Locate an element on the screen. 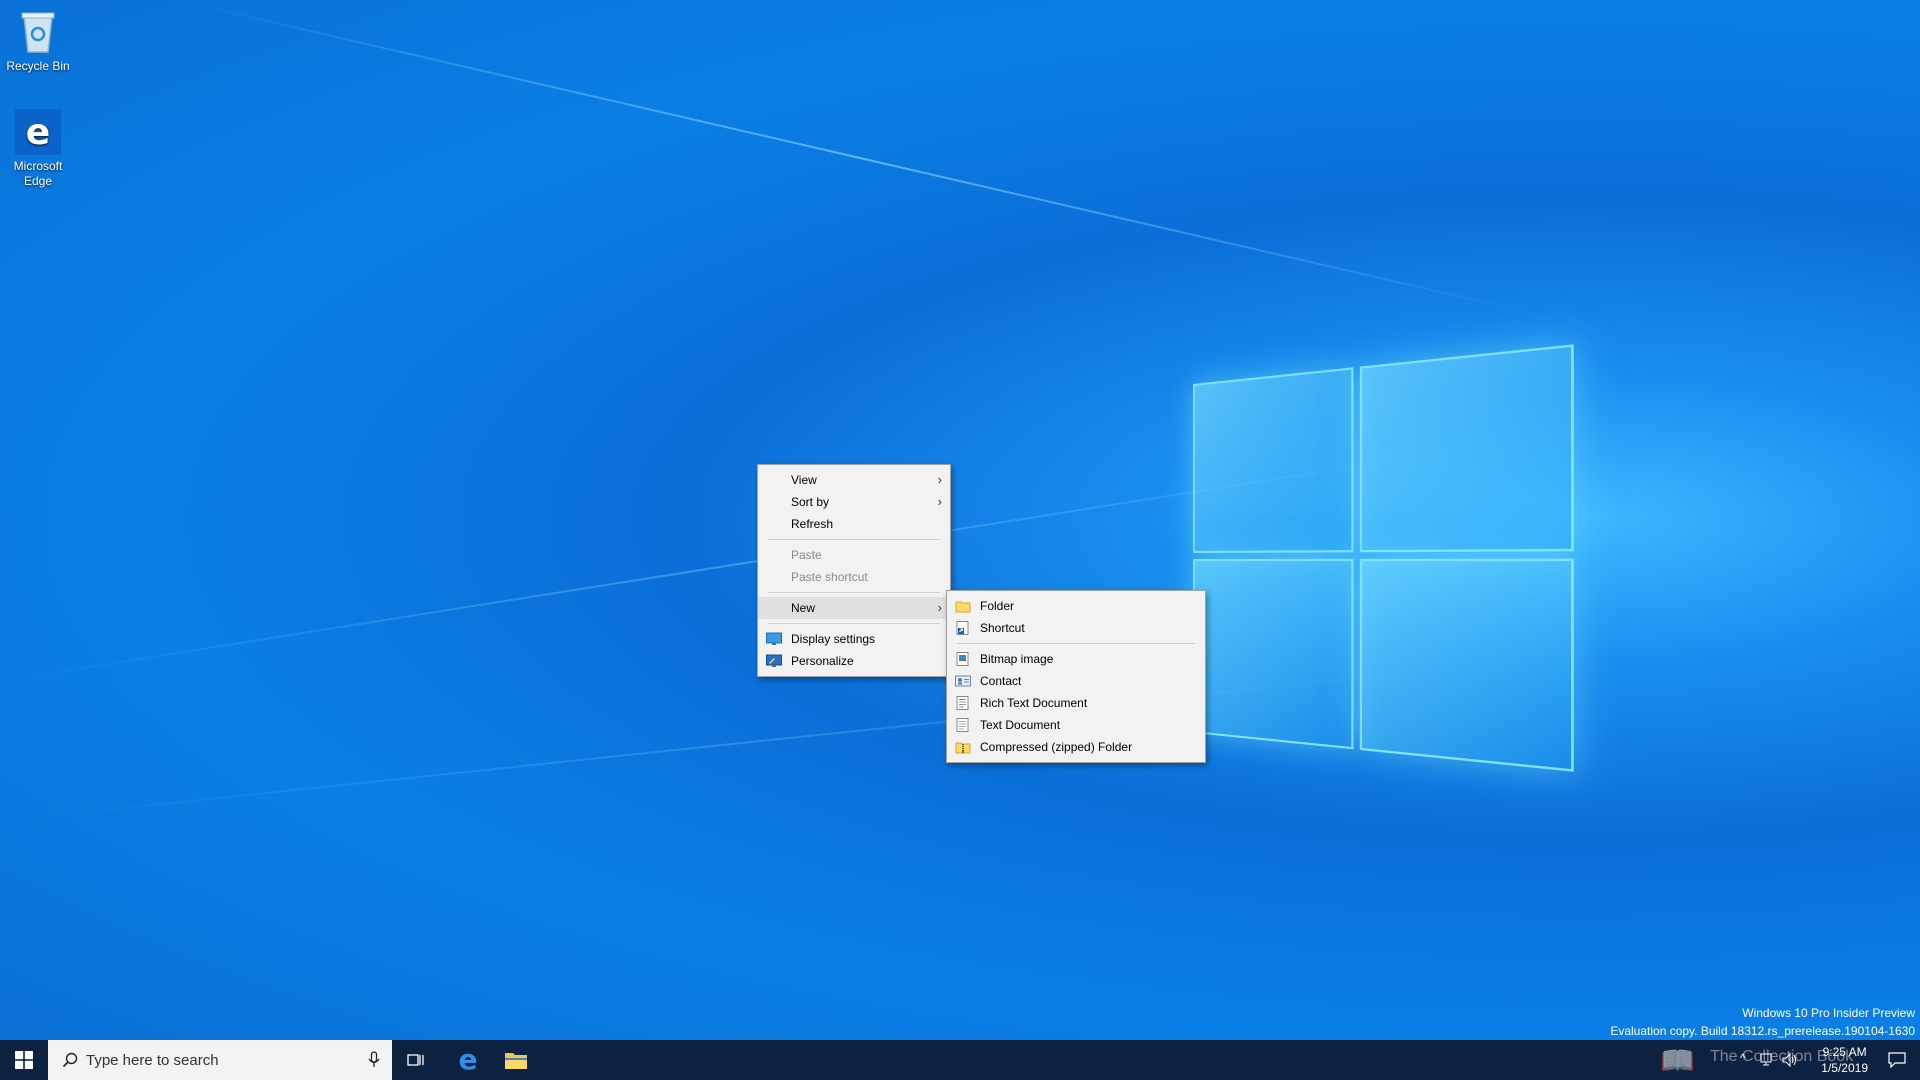 The height and width of the screenshot is (1080, 1920). menu-item-refresh: Refresh is located at coordinates (854, 524).